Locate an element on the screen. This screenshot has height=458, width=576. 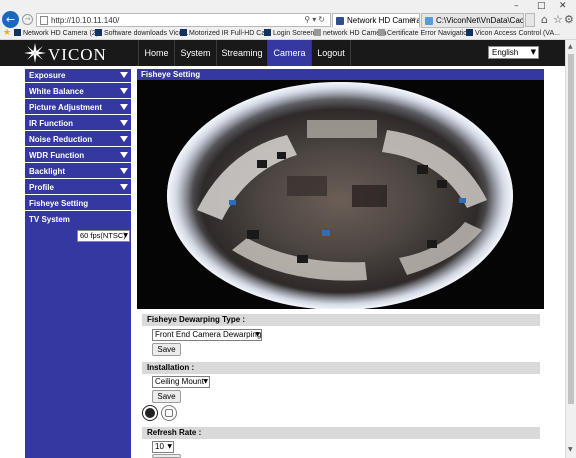
language-value: English is located at coordinates (505, 52).